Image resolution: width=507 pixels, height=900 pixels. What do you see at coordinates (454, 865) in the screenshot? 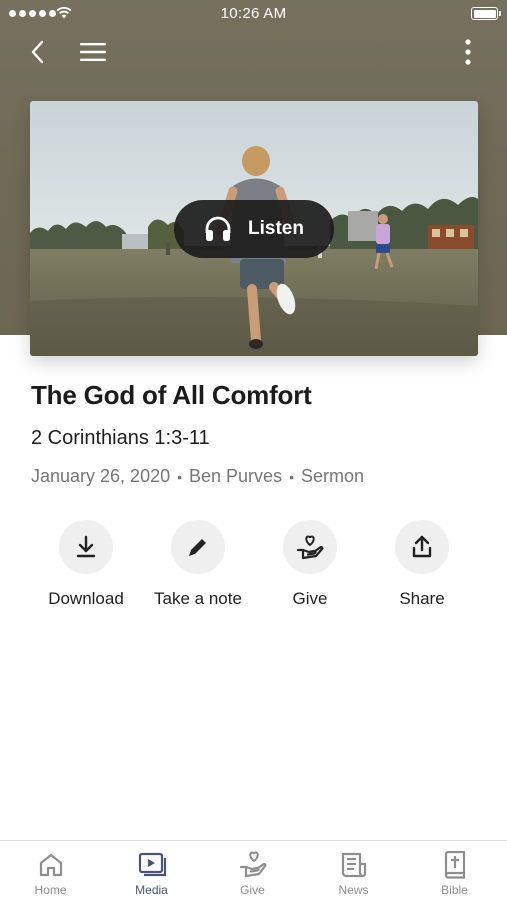
I see `bible-icon` at bounding box center [454, 865].